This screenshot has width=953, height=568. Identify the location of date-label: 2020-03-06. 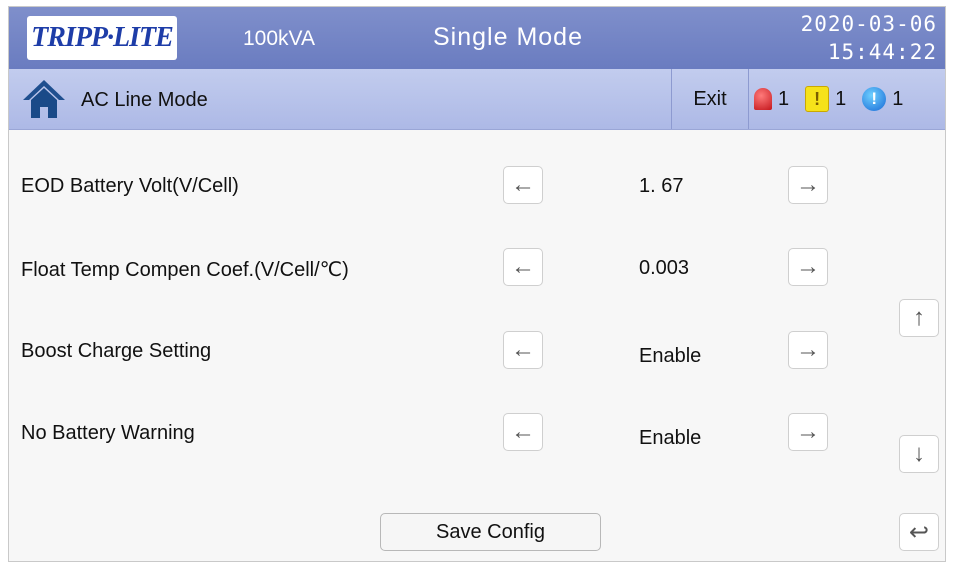
(868, 24).